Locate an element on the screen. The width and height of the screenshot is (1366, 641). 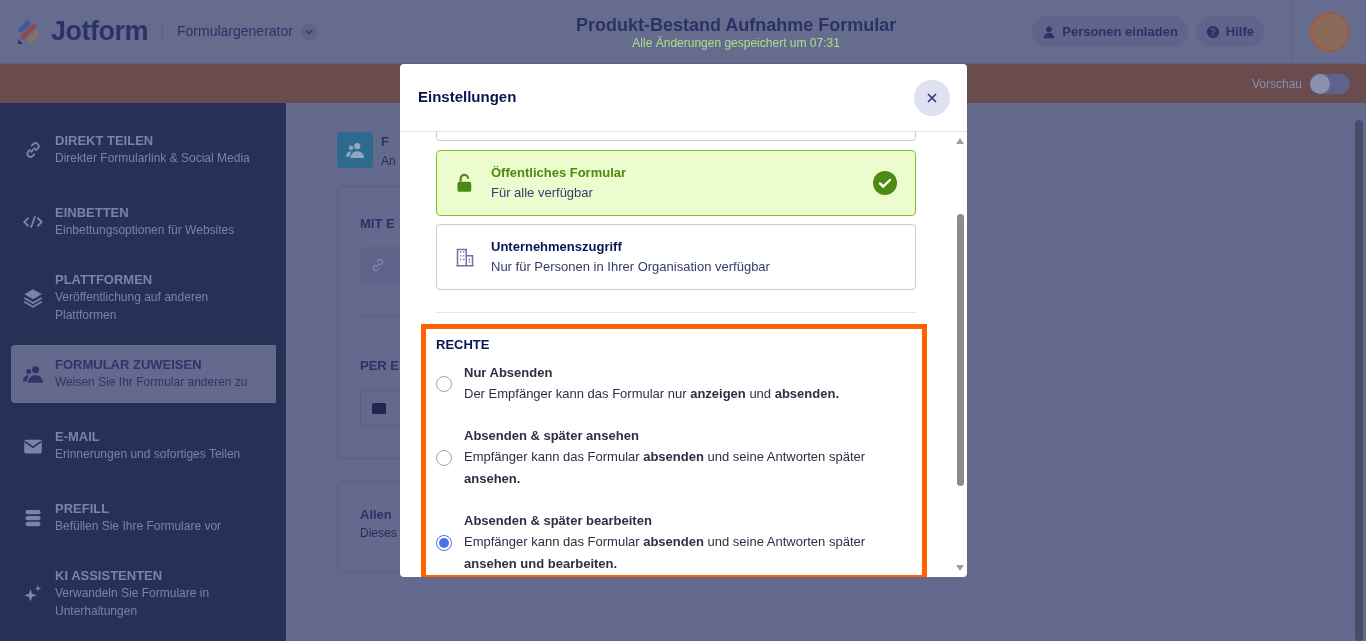
scroll-up-icon is located at coordinates (960, 141).